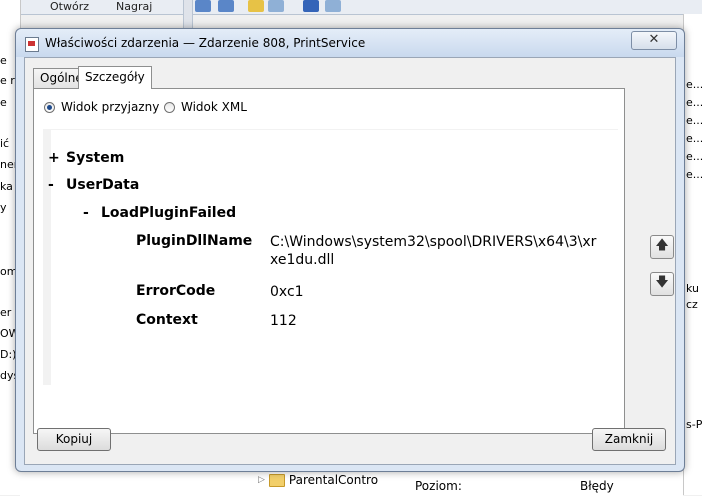 This screenshot has width=702, height=496. I want to click on next-event-button: 🡇, so click(662, 284).